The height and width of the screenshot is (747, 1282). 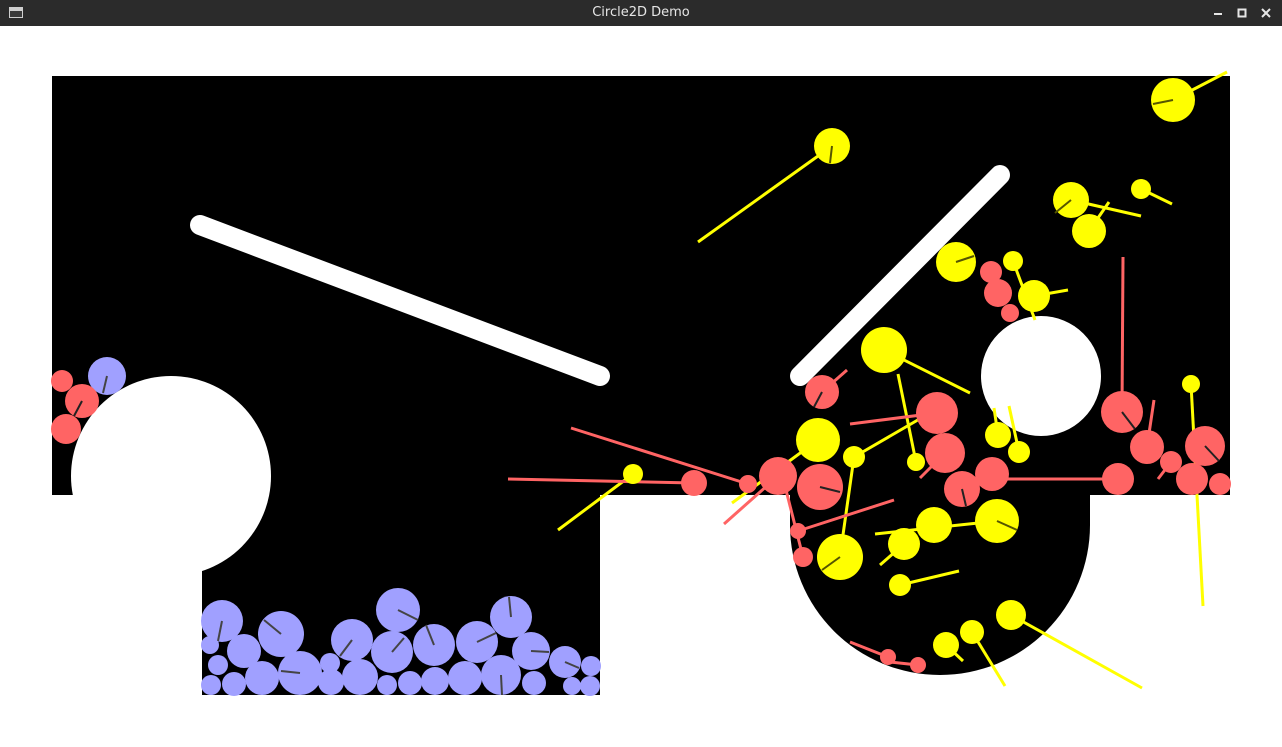 I want to click on minimize-button, so click(x=1218, y=13).